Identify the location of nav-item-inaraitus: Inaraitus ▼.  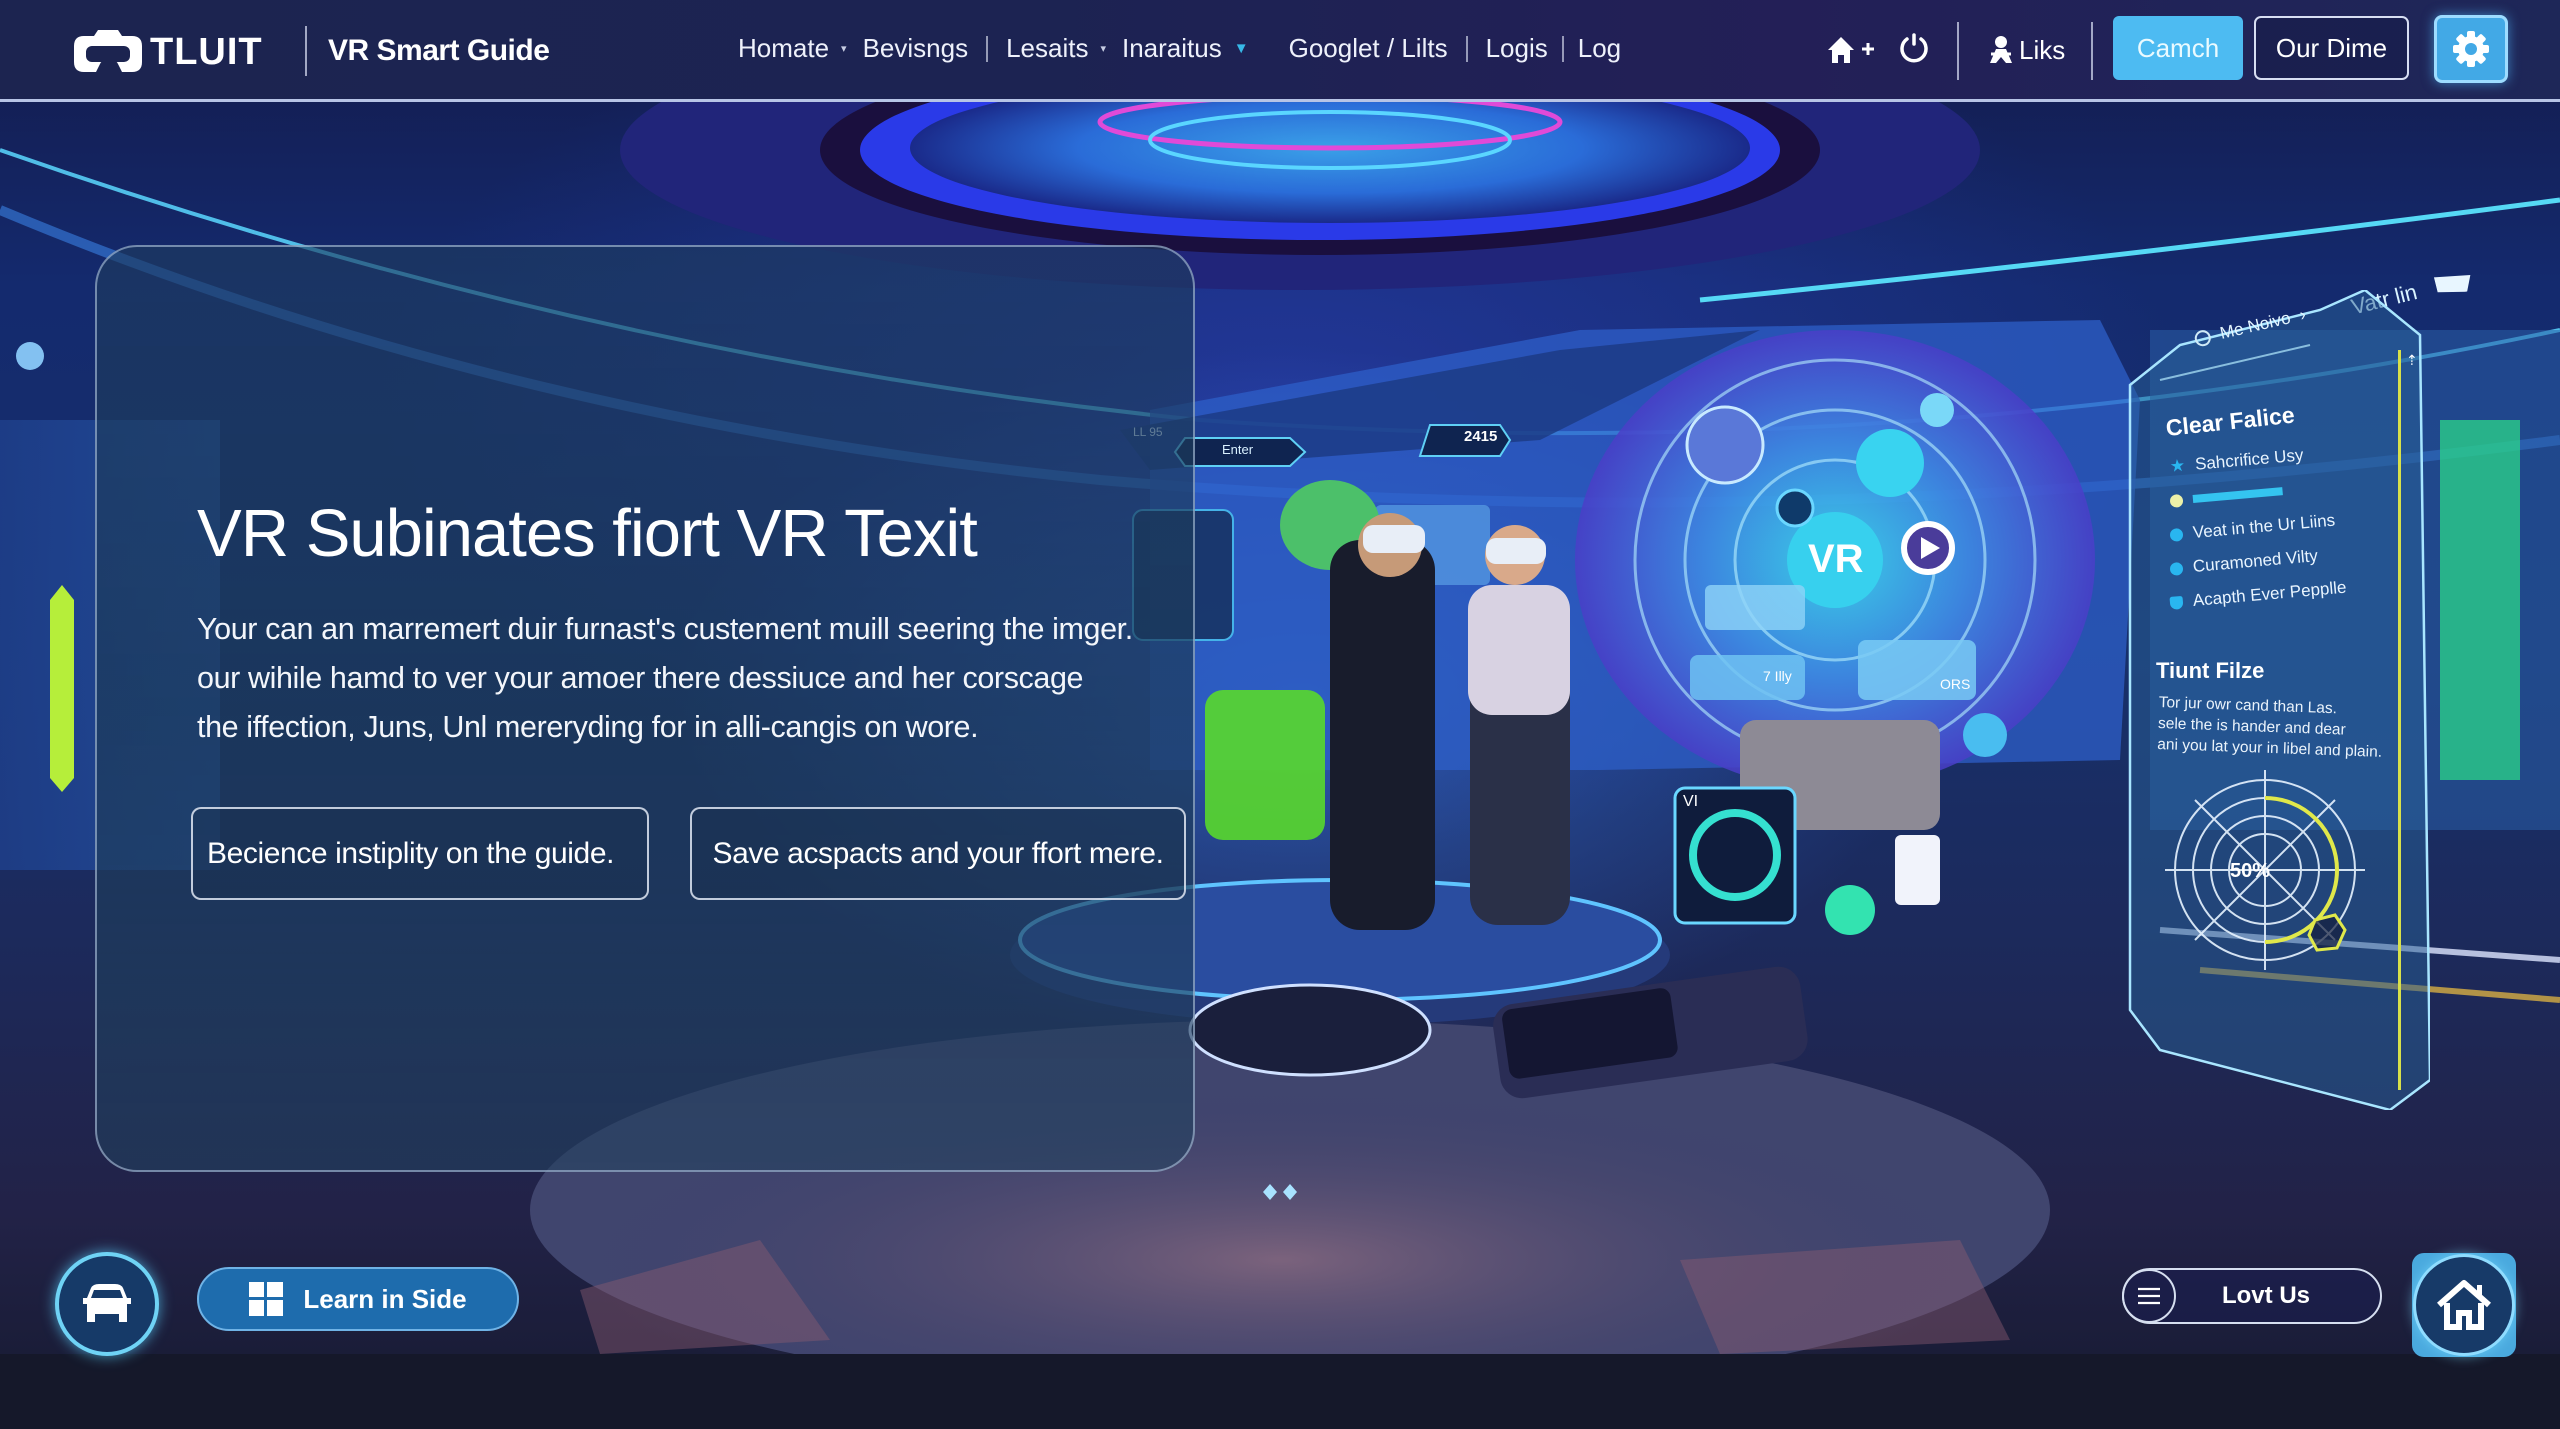
(1205, 48).